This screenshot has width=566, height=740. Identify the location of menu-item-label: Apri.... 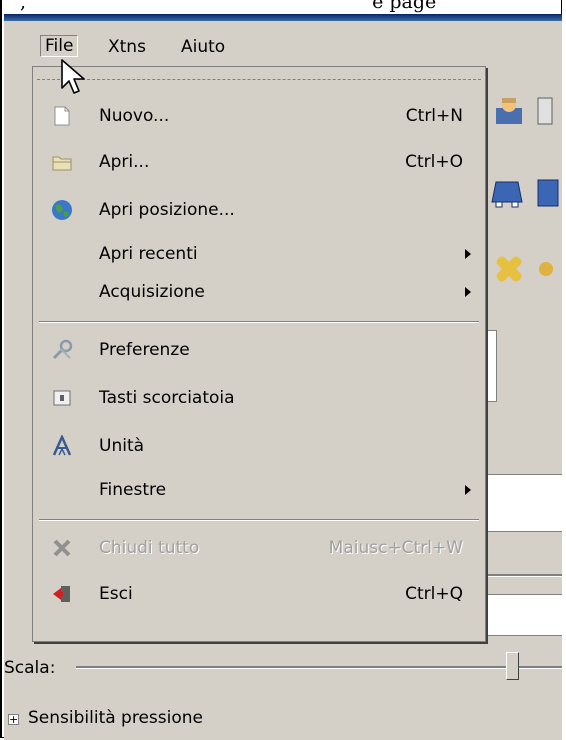
(124, 162).